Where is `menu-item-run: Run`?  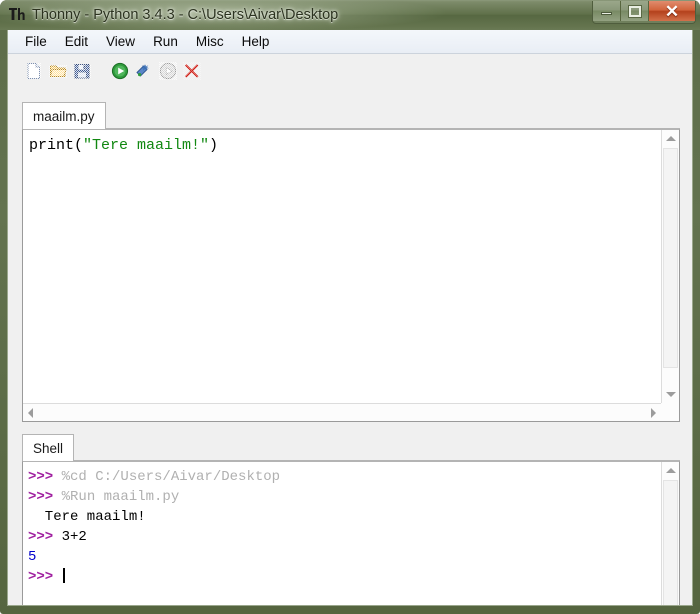
menu-item-run: Run is located at coordinates (165, 41).